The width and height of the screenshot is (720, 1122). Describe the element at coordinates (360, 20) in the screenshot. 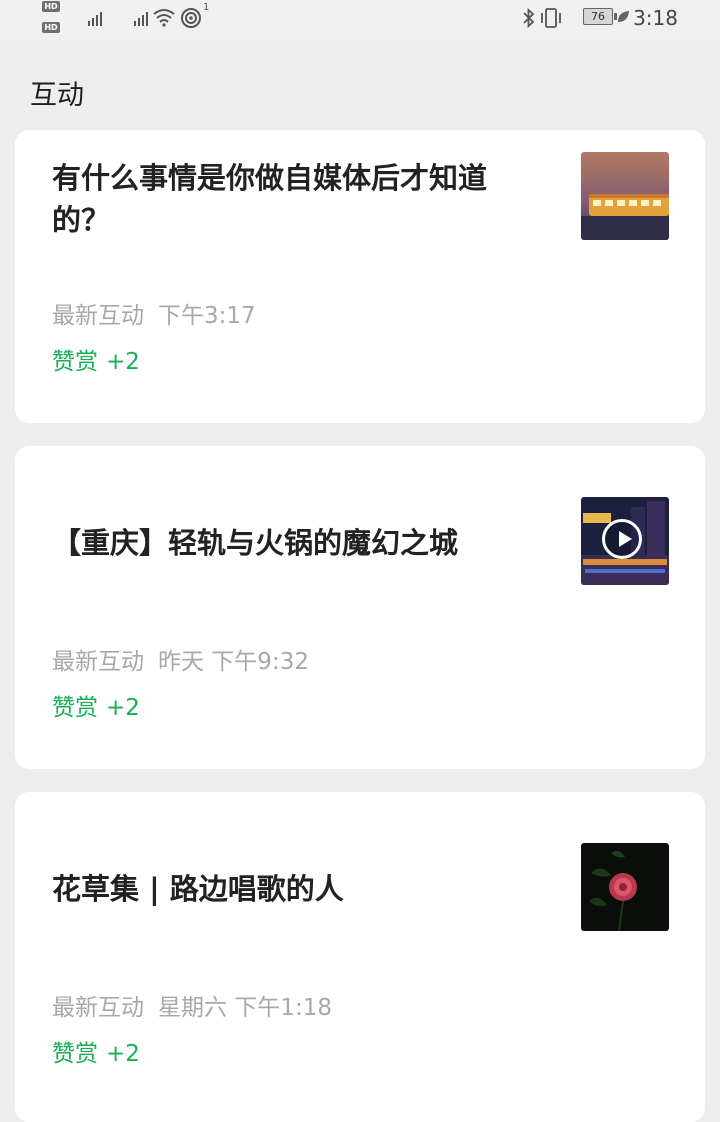

I see `status-bar: HD HD 1 76 3:18` at that location.